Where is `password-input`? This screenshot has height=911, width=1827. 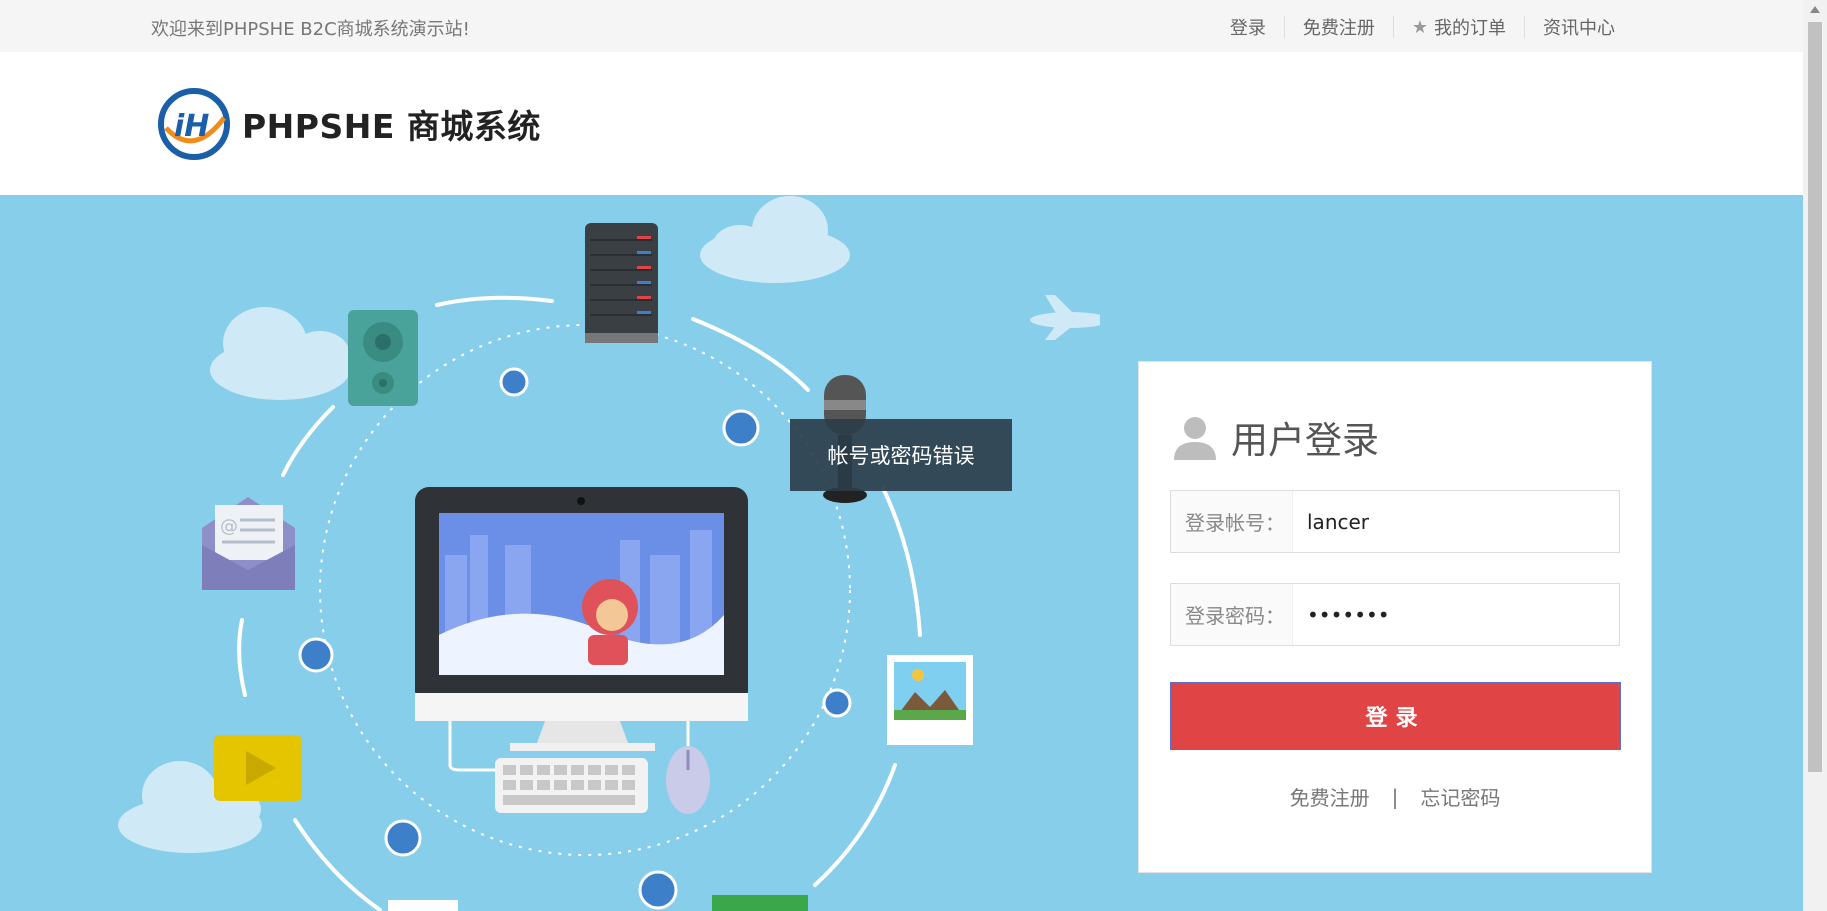
password-input is located at coordinates (1456, 614).